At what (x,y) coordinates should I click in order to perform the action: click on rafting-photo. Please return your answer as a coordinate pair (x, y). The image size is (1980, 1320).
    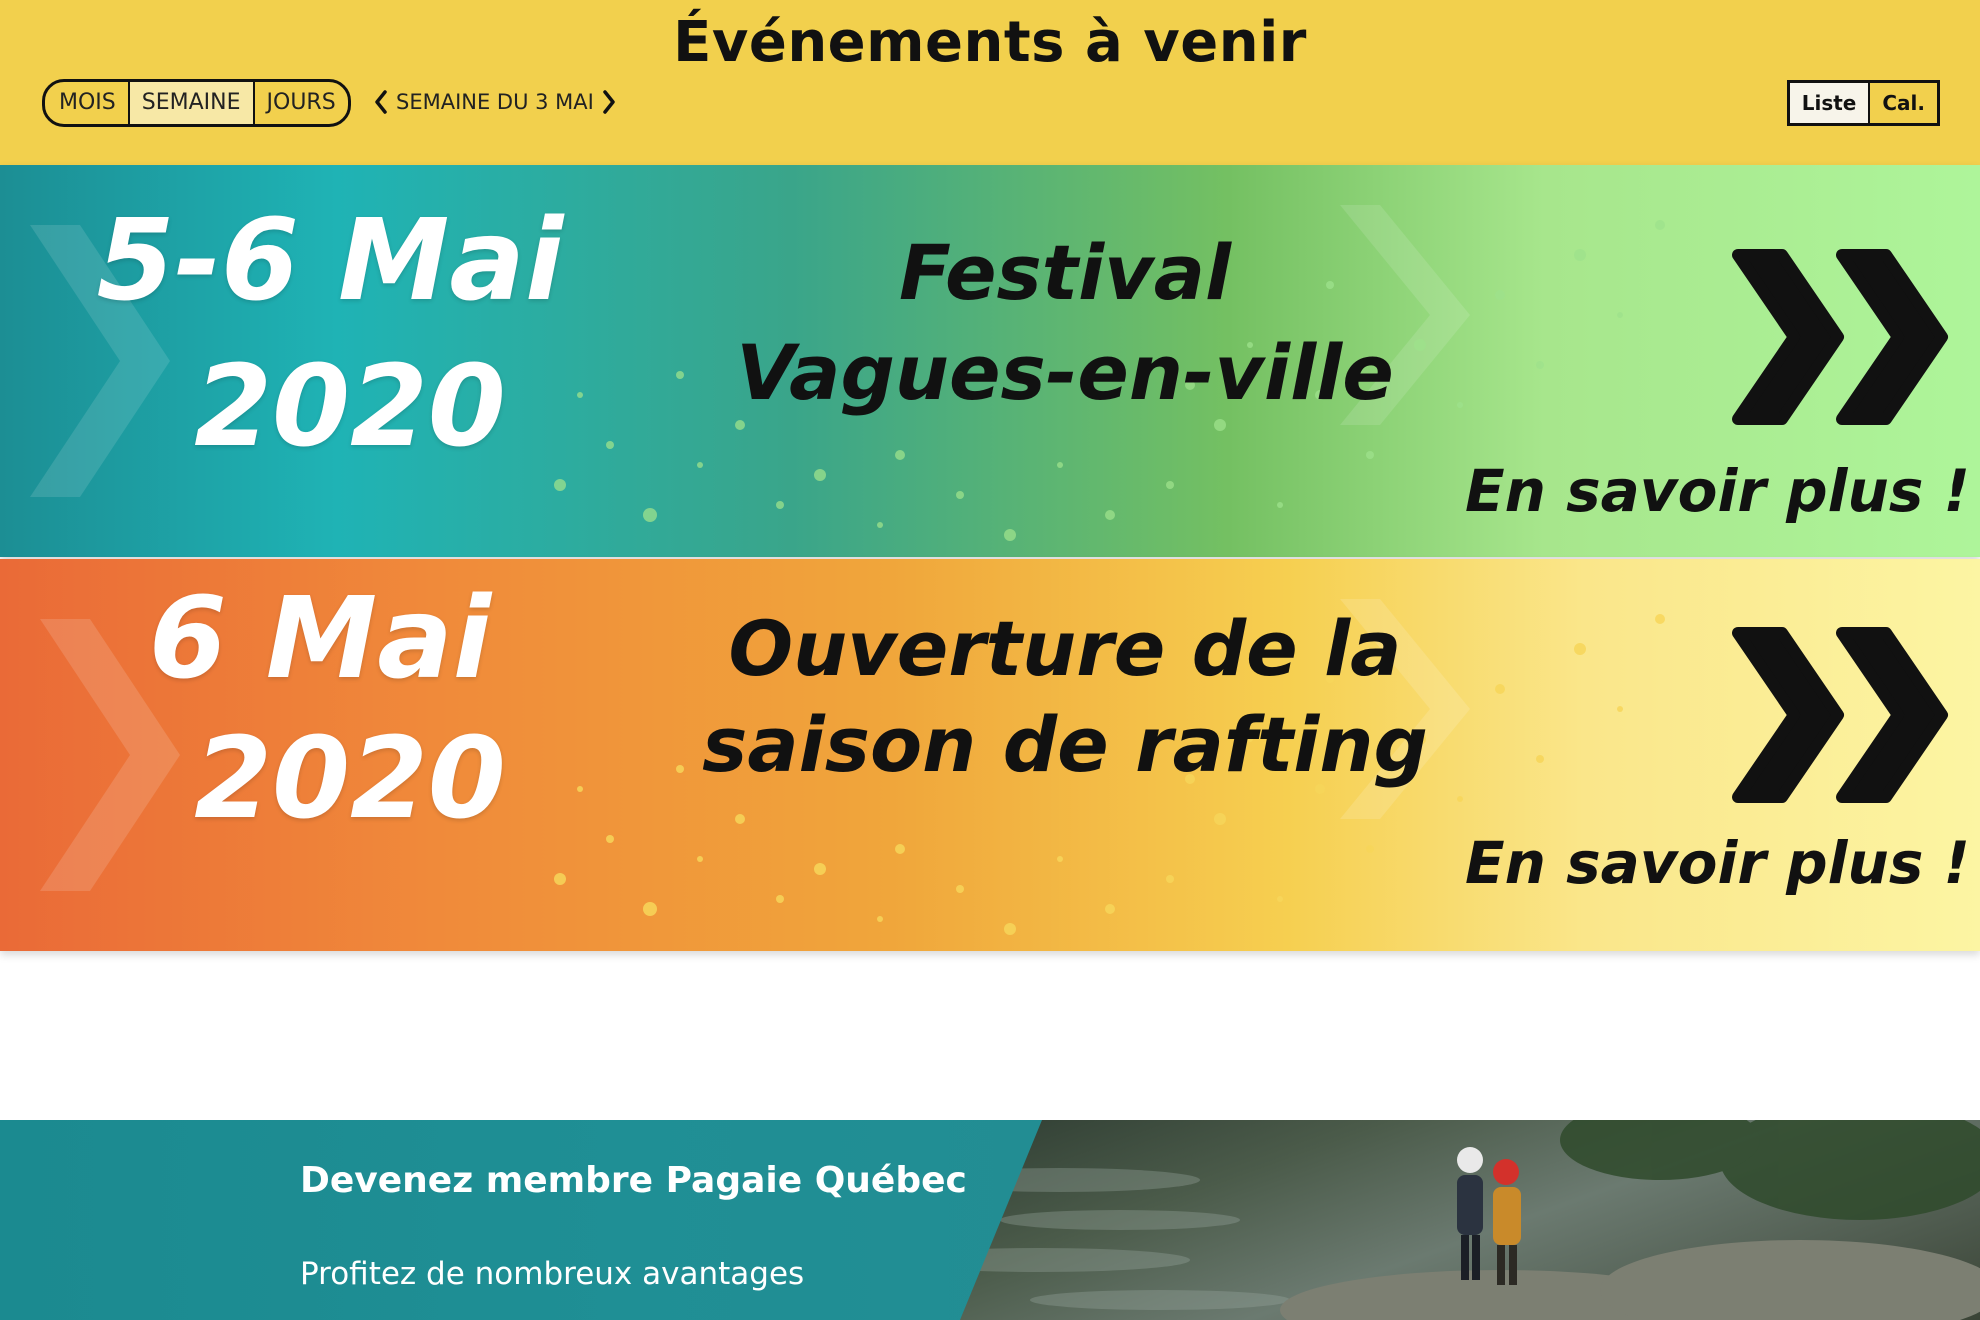
    Looking at the image, I should click on (1435, 1220).